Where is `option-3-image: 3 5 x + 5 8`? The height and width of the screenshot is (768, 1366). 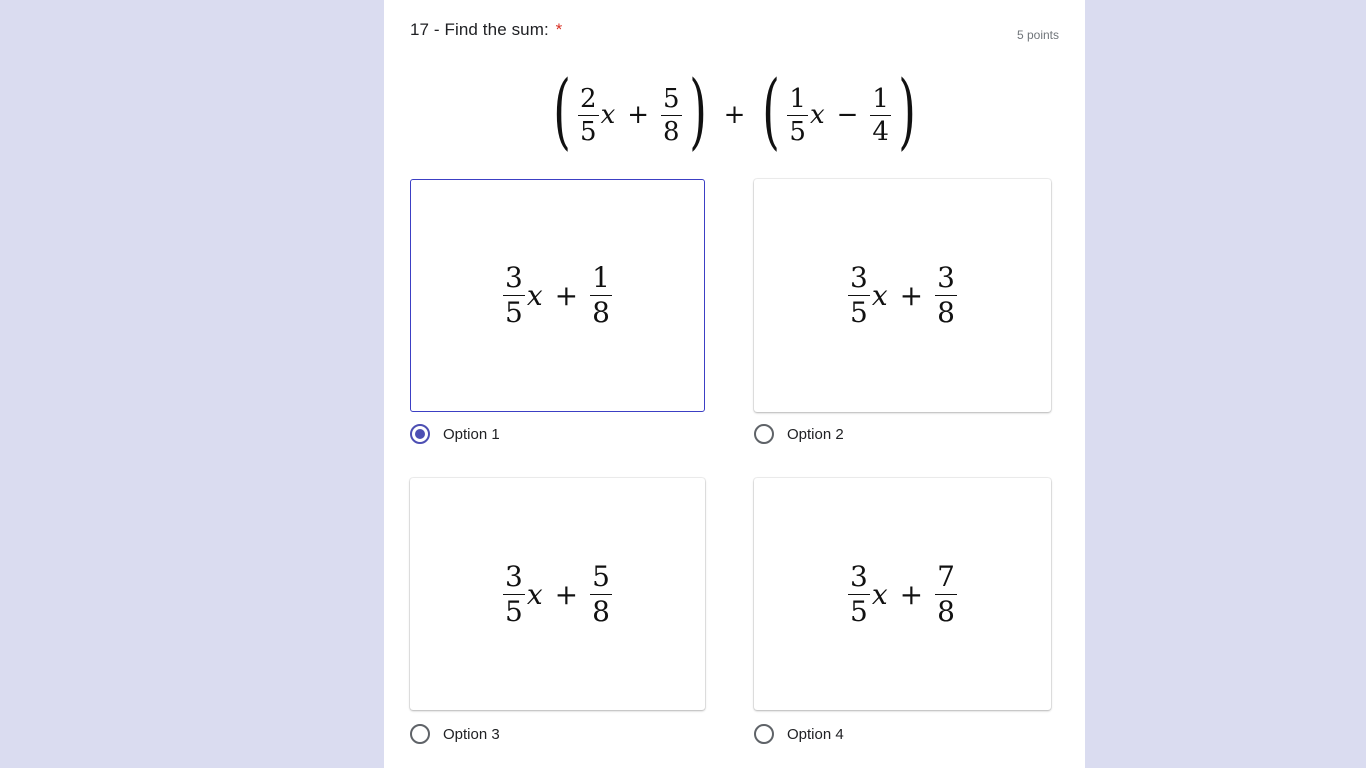 option-3-image: 3 5 x + 5 8 is located at coordinates (557, 594).